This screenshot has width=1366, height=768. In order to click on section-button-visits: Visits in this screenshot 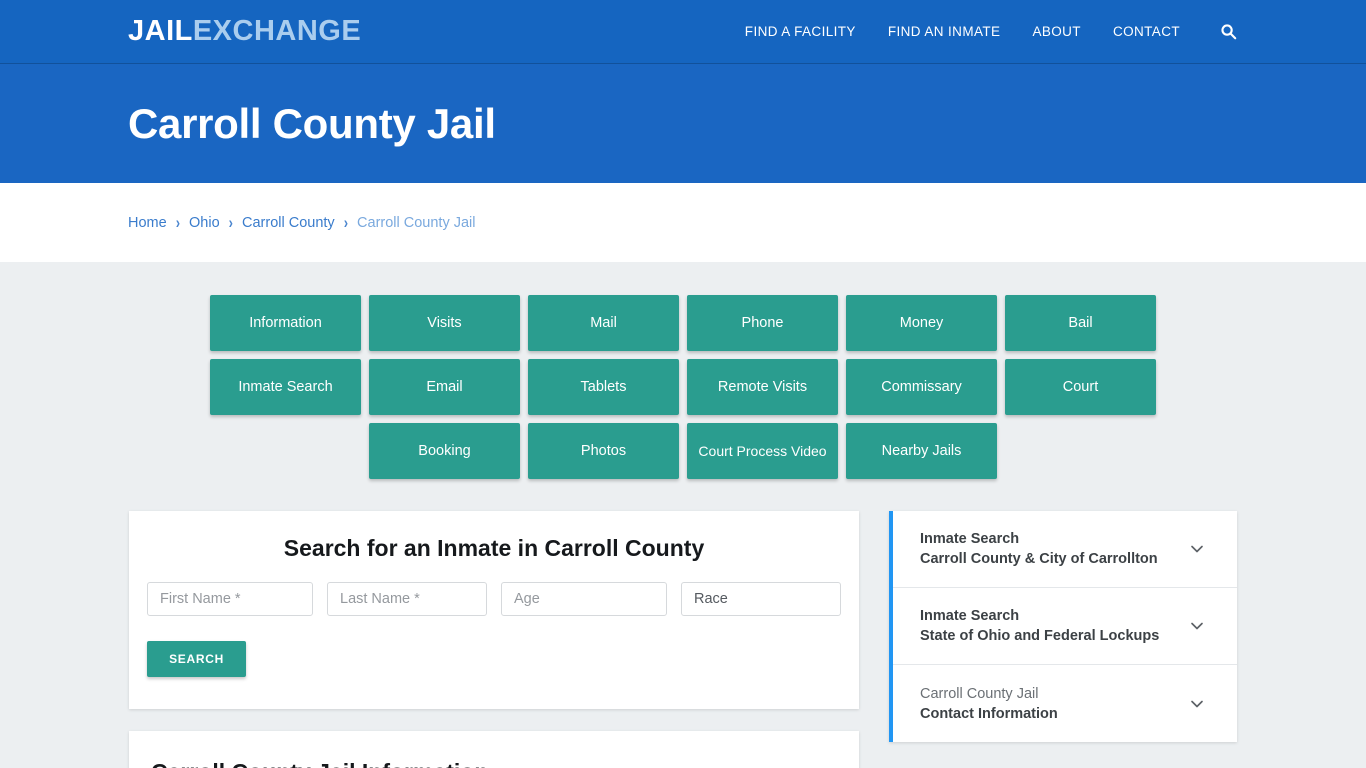, I will do `click(444, 323)`.